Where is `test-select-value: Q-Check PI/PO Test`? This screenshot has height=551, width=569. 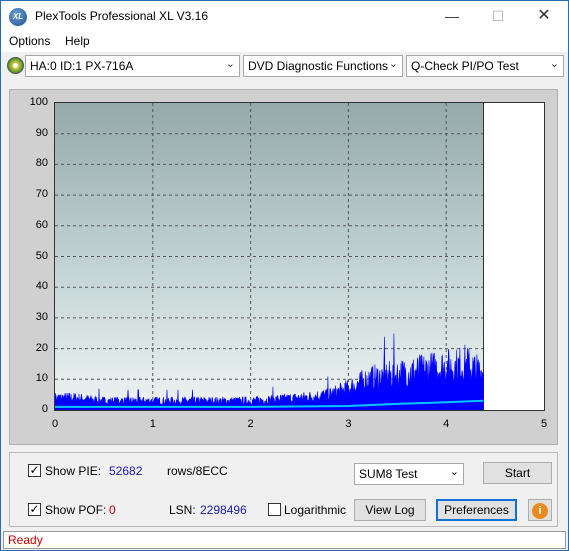
test-select-value: Q-Check PI/PO Test is located at coordinates (465, 66).